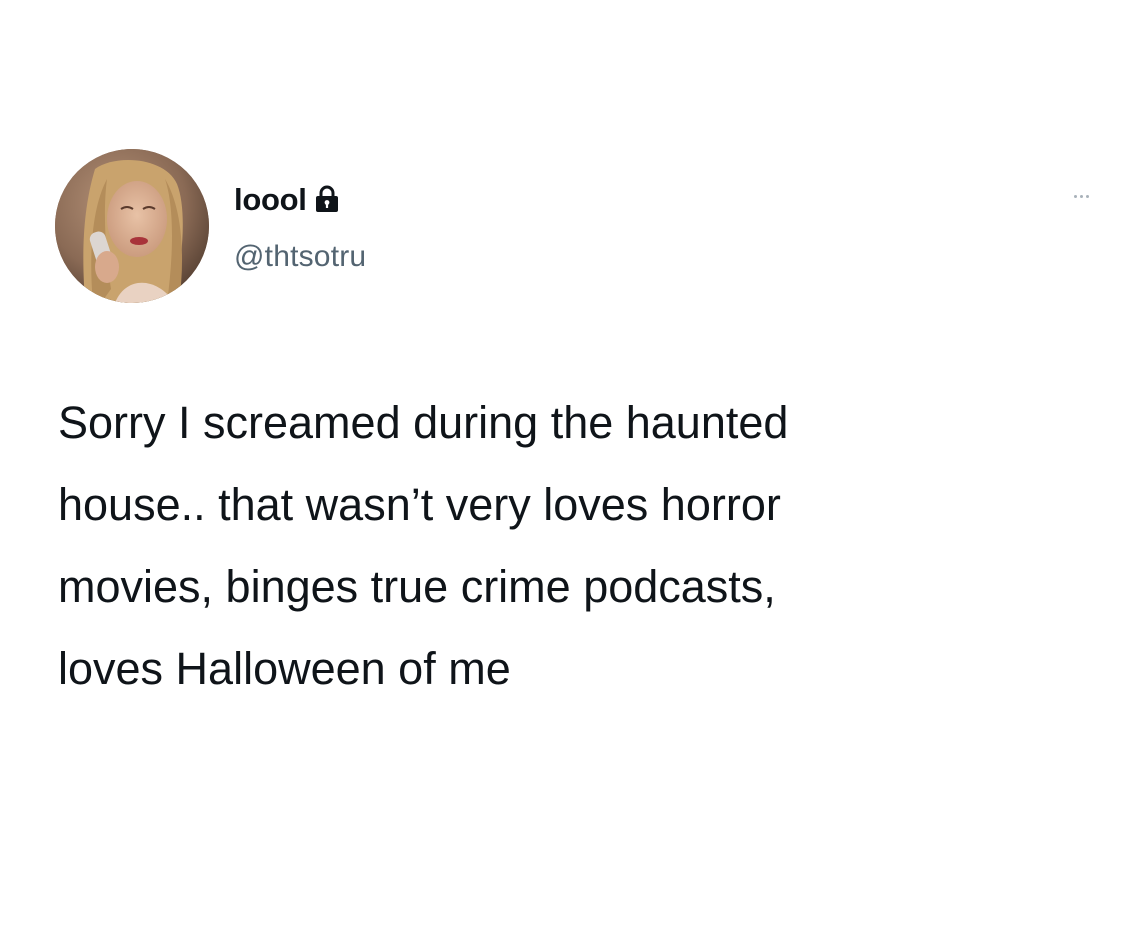 The width and height of the screenshot is (1144, 939). Describe the element at coordinates (419, 504) in the screenshot. I see `tweet-text-line: house.. that wasn’t very loves horror` at that location.